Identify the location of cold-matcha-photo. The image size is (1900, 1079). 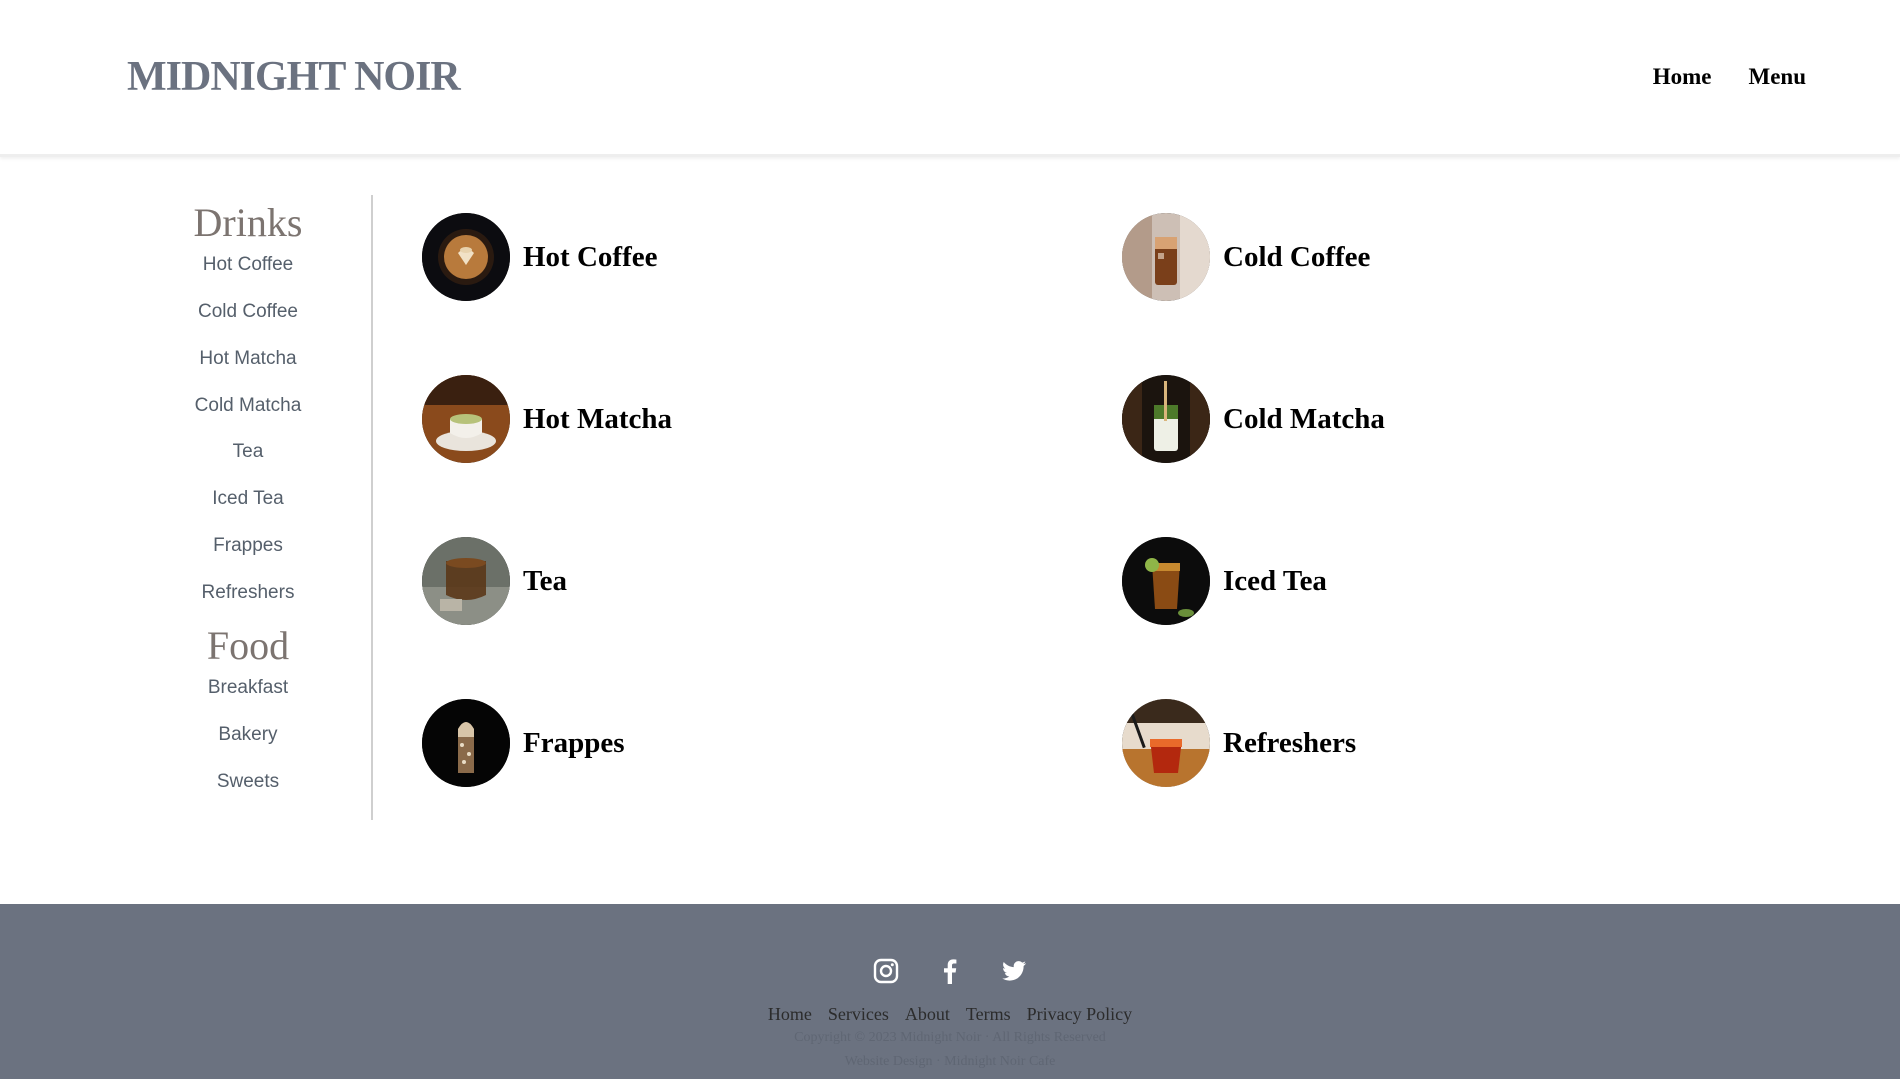
(1166, 419).